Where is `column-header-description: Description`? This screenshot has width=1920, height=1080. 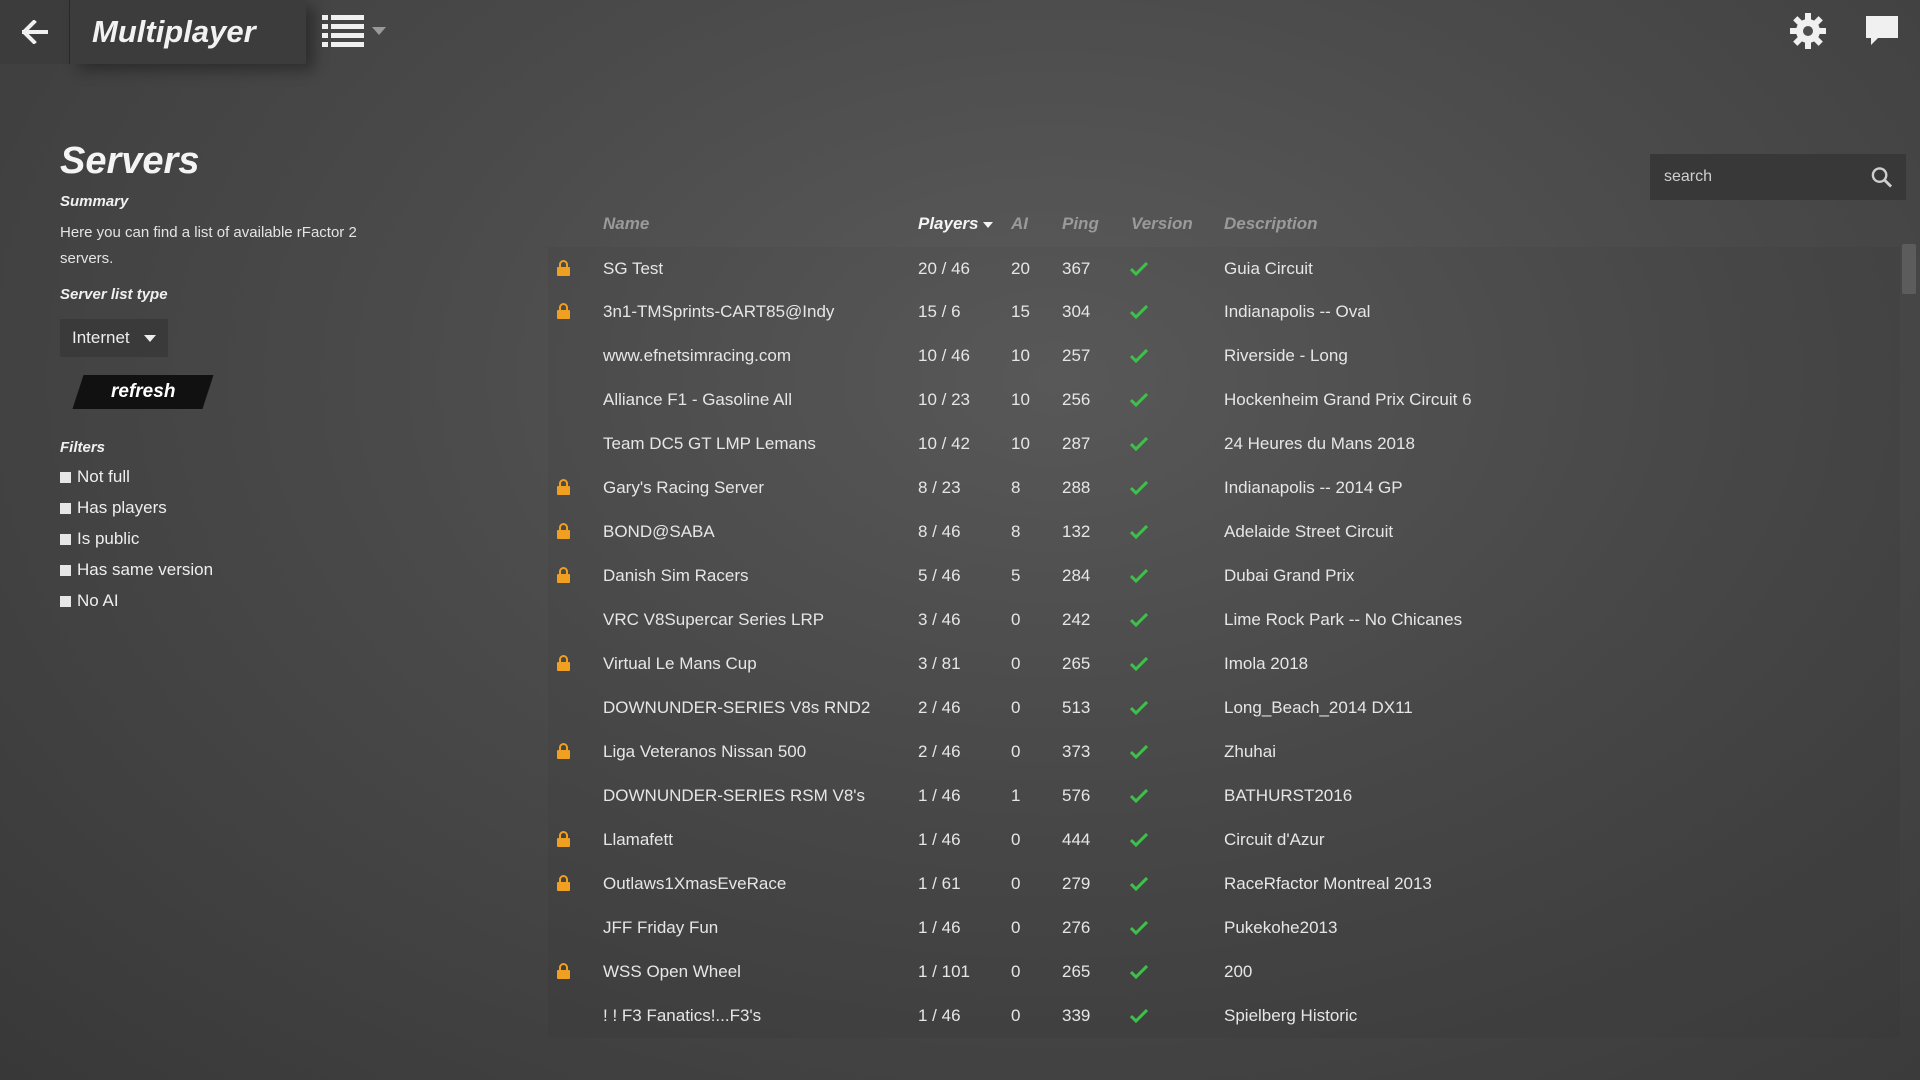
column-header-description: Description is located at coordinates (1271, 224).